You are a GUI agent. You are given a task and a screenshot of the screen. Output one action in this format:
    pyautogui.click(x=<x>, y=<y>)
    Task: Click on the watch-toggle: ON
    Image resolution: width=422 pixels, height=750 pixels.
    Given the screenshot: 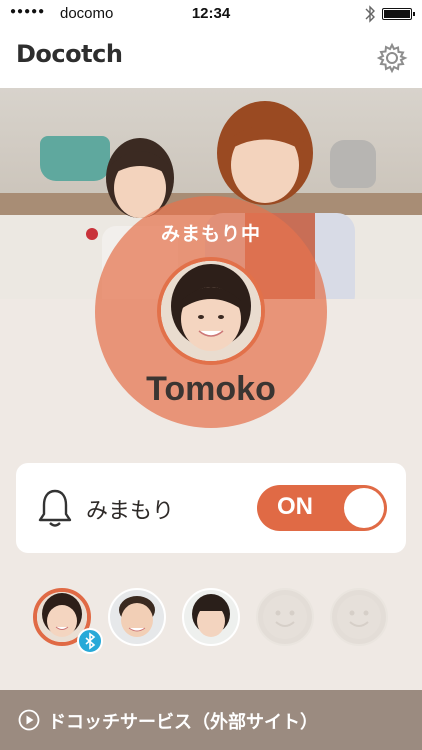 What is the action you would take?
    pyautogui.click(x=322, y=508)
    